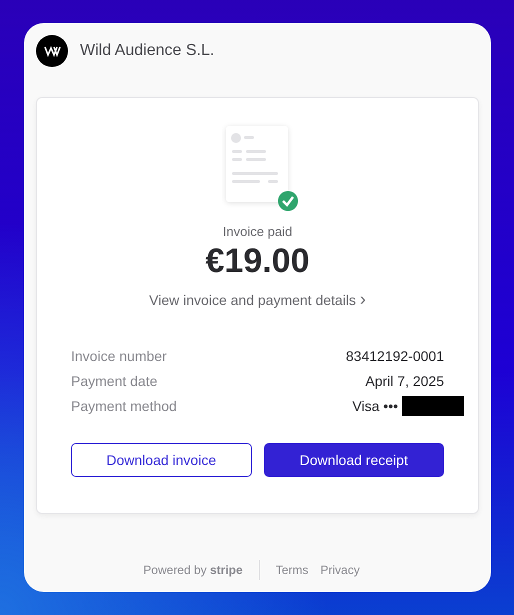 The height and width of the screenshot is (615, 514). I want to click on download-receipt-button: Download receipt, so click(354, 460).